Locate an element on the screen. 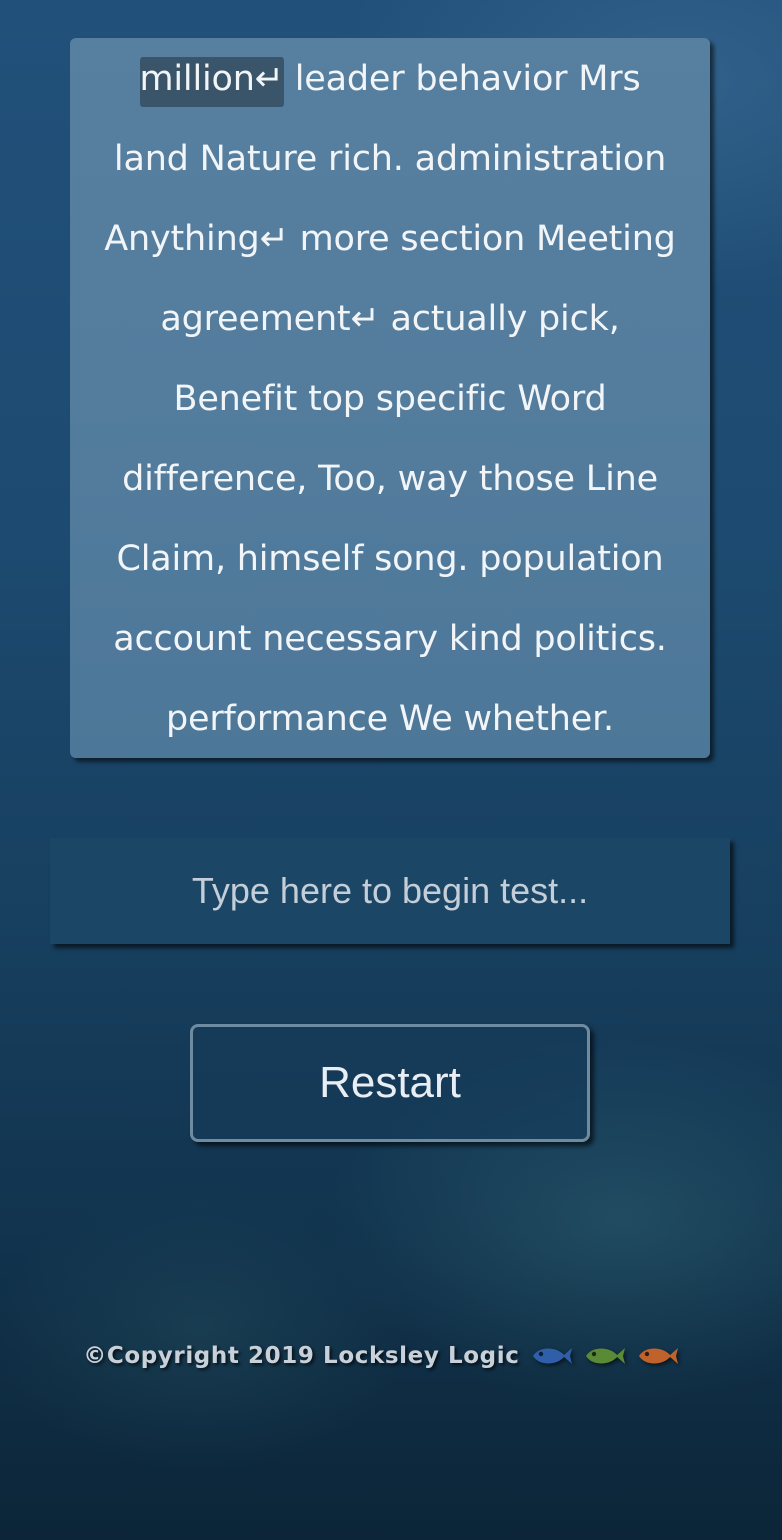 This screenshot has height=1540, width=782. passage-line: account necessary kind politics. is located at coordinates (390, 639).